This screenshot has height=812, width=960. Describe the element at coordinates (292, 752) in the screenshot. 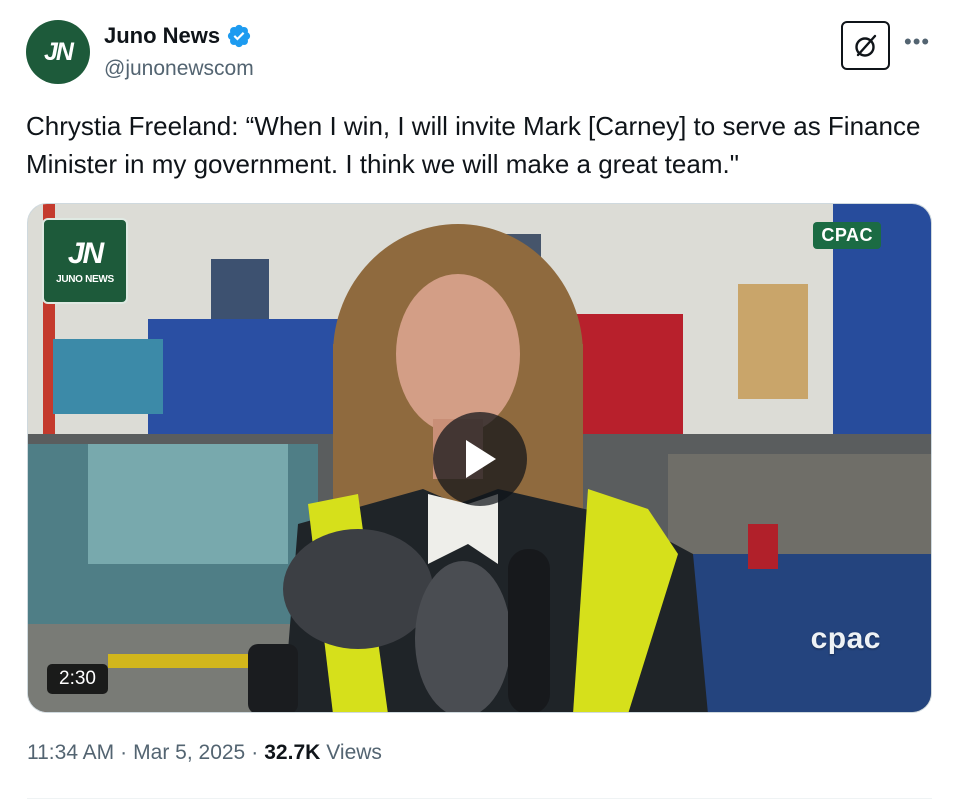

I see `views-count: 32.7K` at that location.